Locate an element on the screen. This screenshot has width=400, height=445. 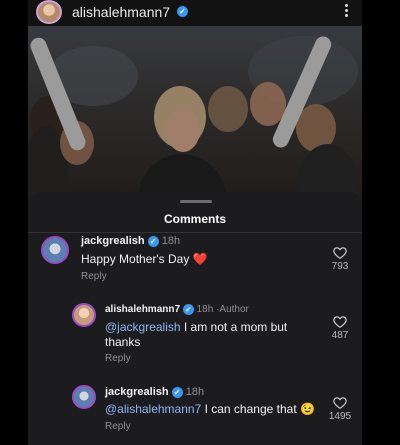
commenter-avatar is located at coordinates (84, 397).